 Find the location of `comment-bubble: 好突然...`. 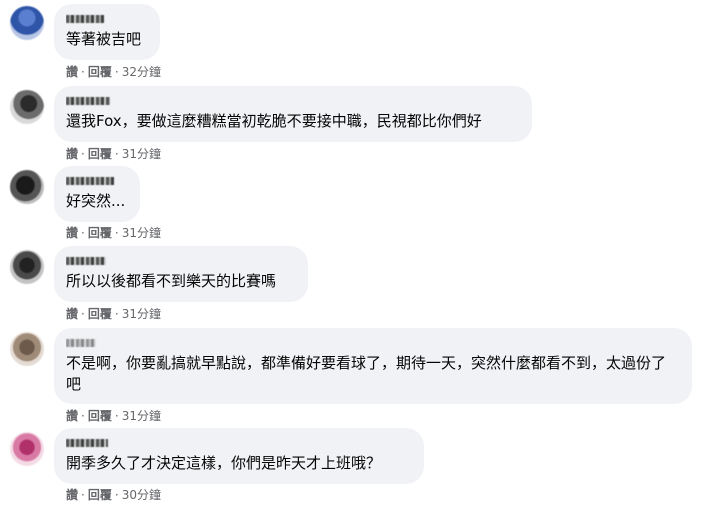

comment-bubble: 好突然... is located at coordinates (97, 194).